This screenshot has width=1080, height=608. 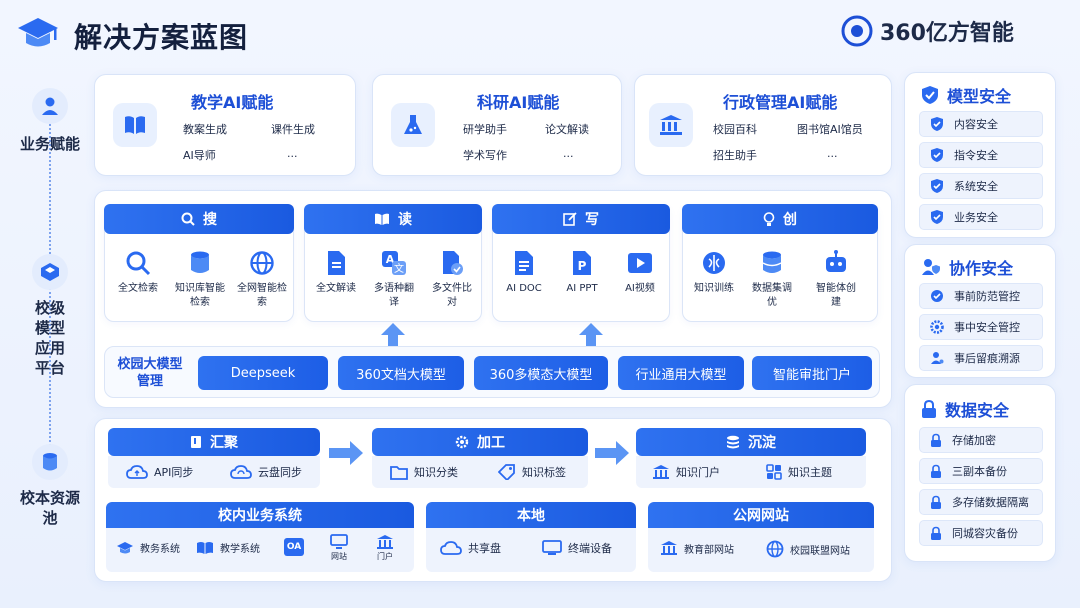 What do you see at coordinates (200, 280) in the screenshot?
I see `feature-item: 知识库智能检索` at bounding box center [200, 280].